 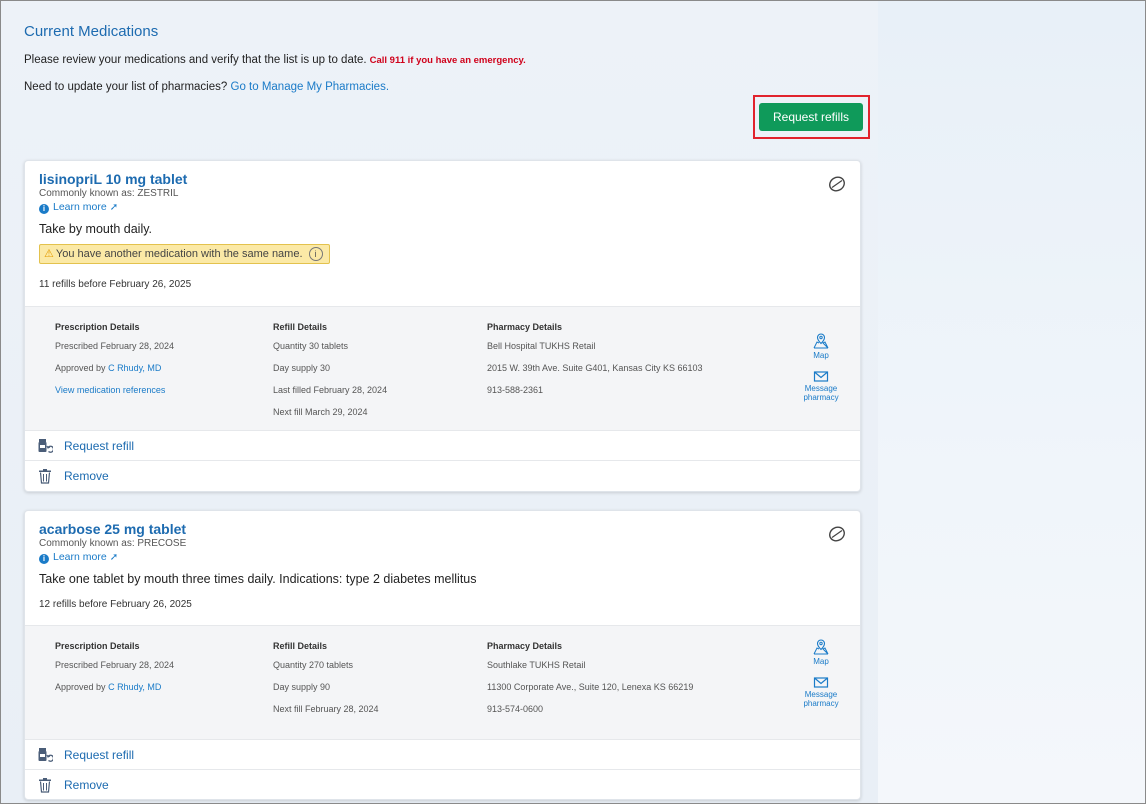 I want to click on manage-pharmacies-link: Go to Manage My Pharmacies., so click(x=310, y=87).